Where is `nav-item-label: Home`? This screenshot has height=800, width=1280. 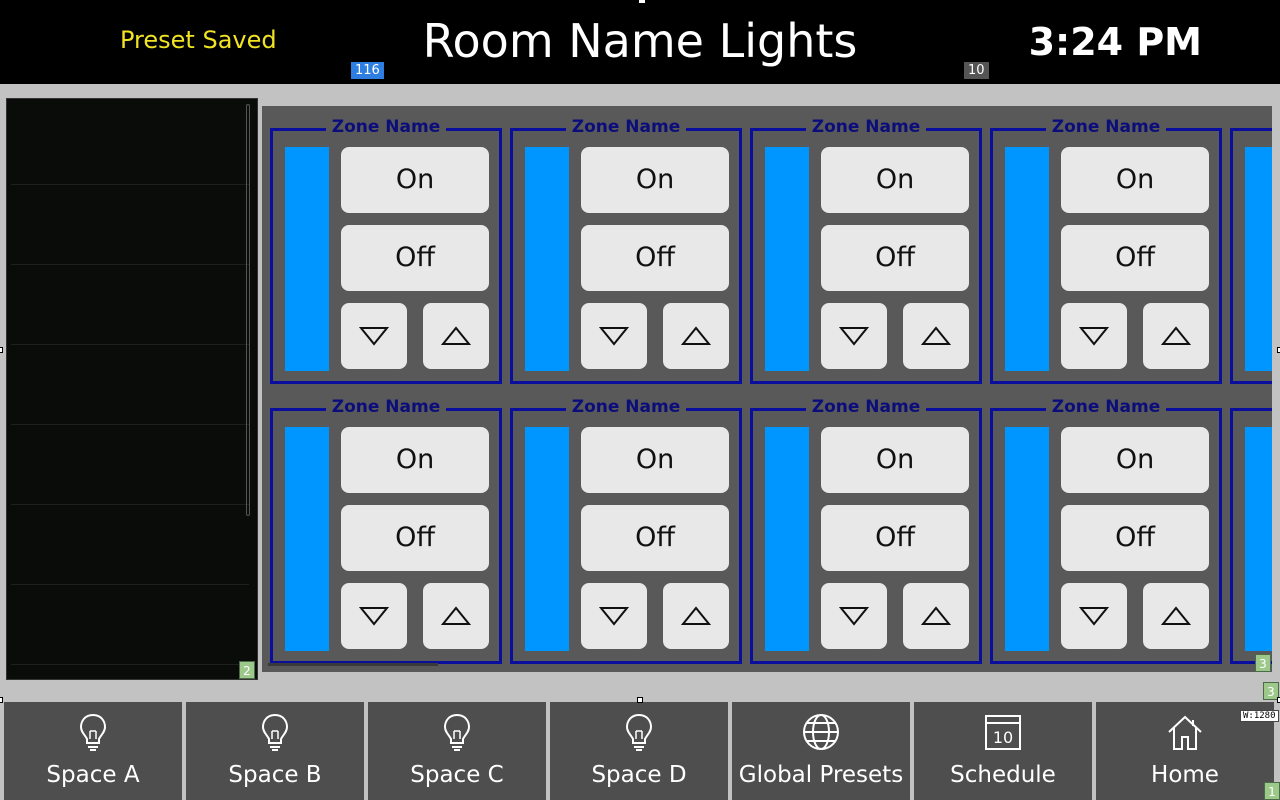
nav-item-label: Home is located at coordinates (1185, 775).